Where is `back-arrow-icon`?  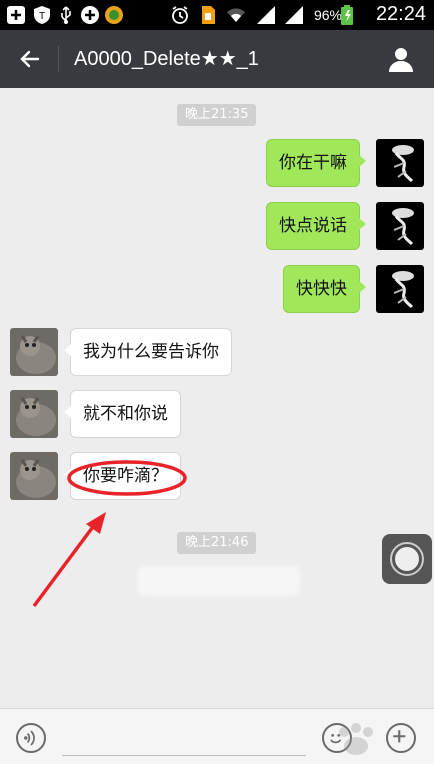 back-arrow-icon is located at coordinates (30, 59).